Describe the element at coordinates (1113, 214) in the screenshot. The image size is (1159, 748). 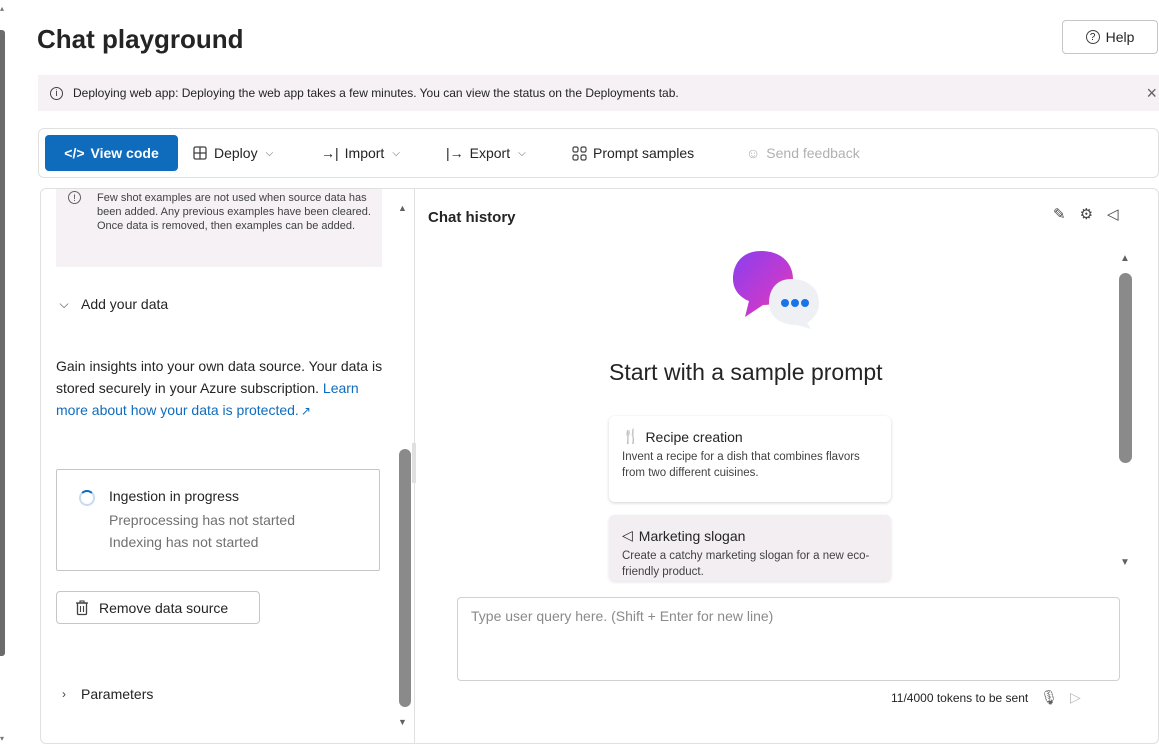
I see `speaker-icon: ◁` at that location.